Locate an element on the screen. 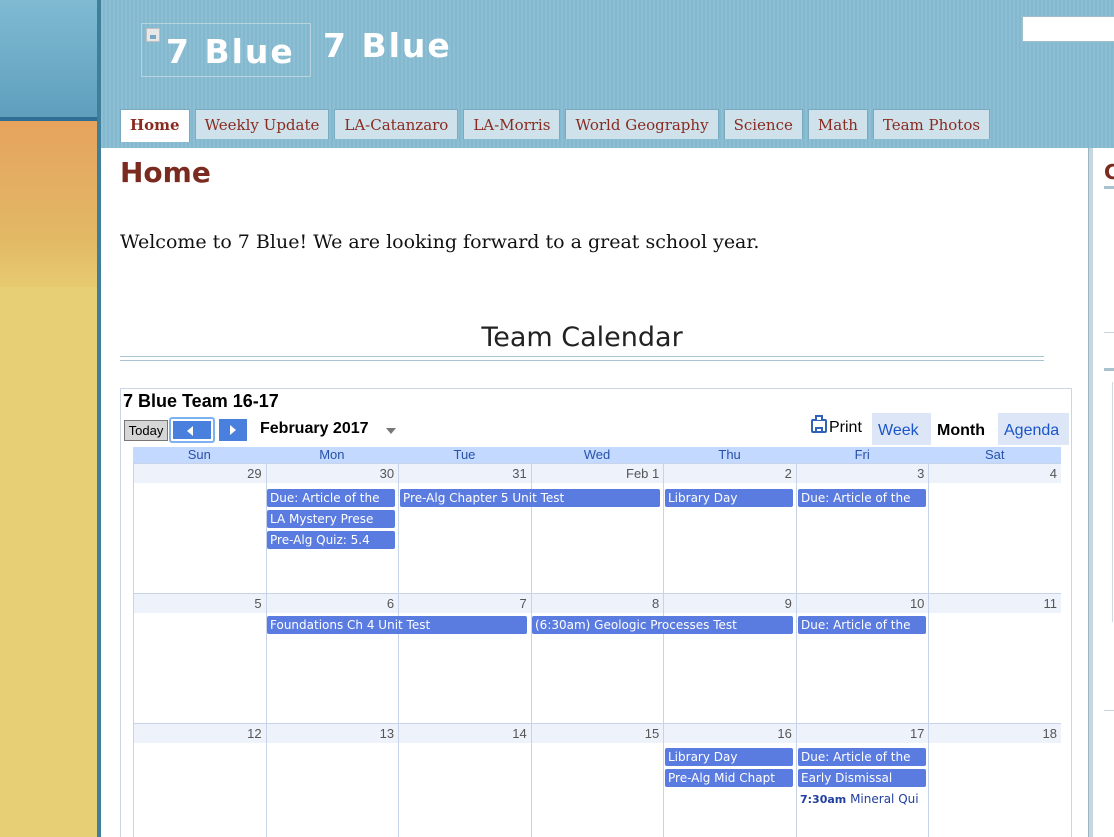 Image resolution: width=1114 pixels, height=837 pixels. tab-la-morris: LA-Morris is located at coordinates (512, 124).